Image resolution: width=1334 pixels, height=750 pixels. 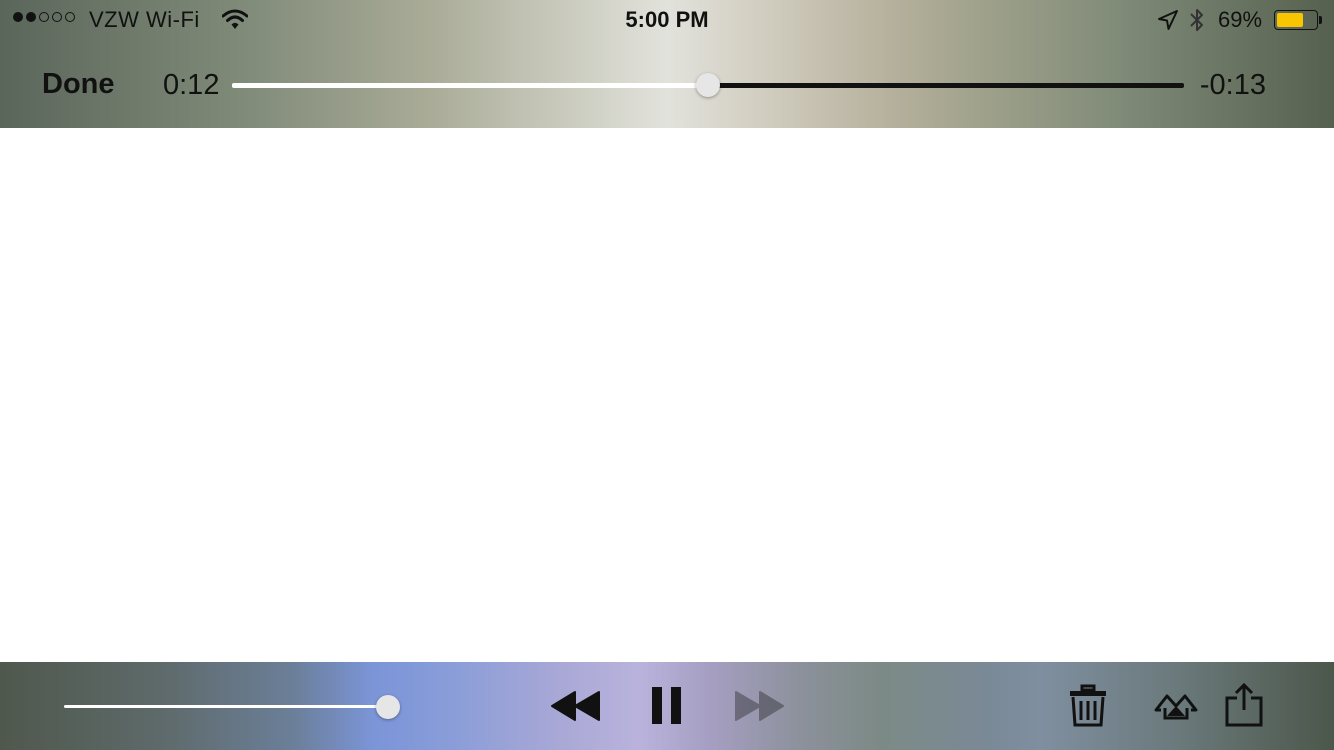 I want to click on status-bar: VZW Wi-Fi 5:00 PM 69%, so click(x=667, y=20).